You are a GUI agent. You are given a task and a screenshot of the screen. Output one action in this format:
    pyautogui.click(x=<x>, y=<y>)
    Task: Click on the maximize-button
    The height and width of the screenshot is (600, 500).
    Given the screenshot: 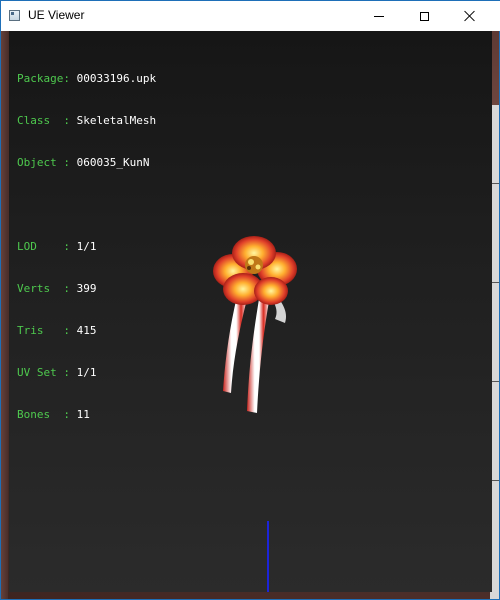 What is the action you would take?
    pyautogui.click(x=424, y=16)
    